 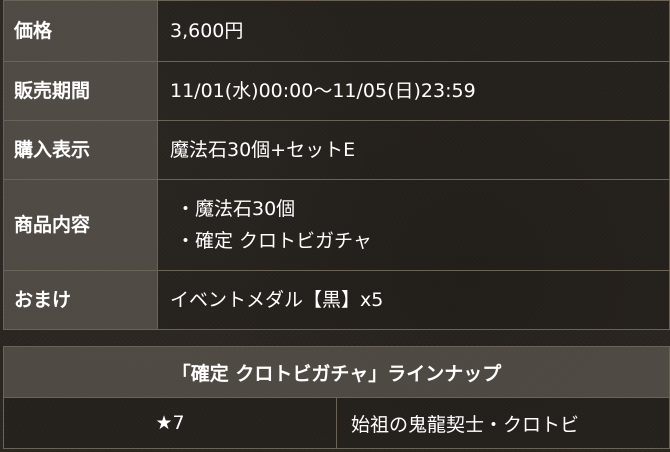 What do you see at coordinates (503, 423) in the screenshot?
I see `lineup-monster-name: 始祖の鬼龍契士・クロトビ` at bounding box center [503, 423].